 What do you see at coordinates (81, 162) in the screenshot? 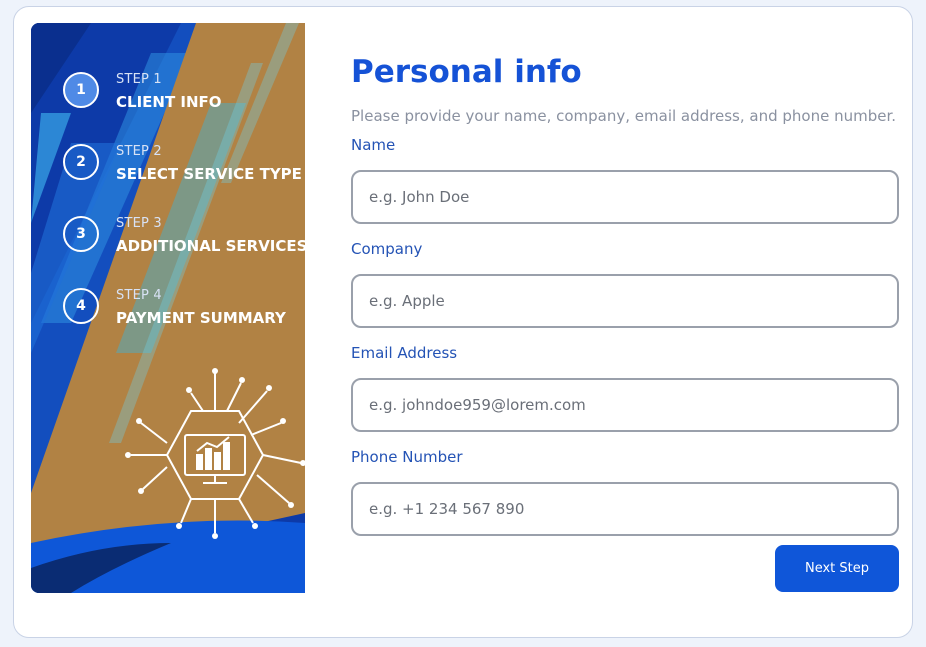
I see `step-2-number: 2` at bounding box center [81, 162].